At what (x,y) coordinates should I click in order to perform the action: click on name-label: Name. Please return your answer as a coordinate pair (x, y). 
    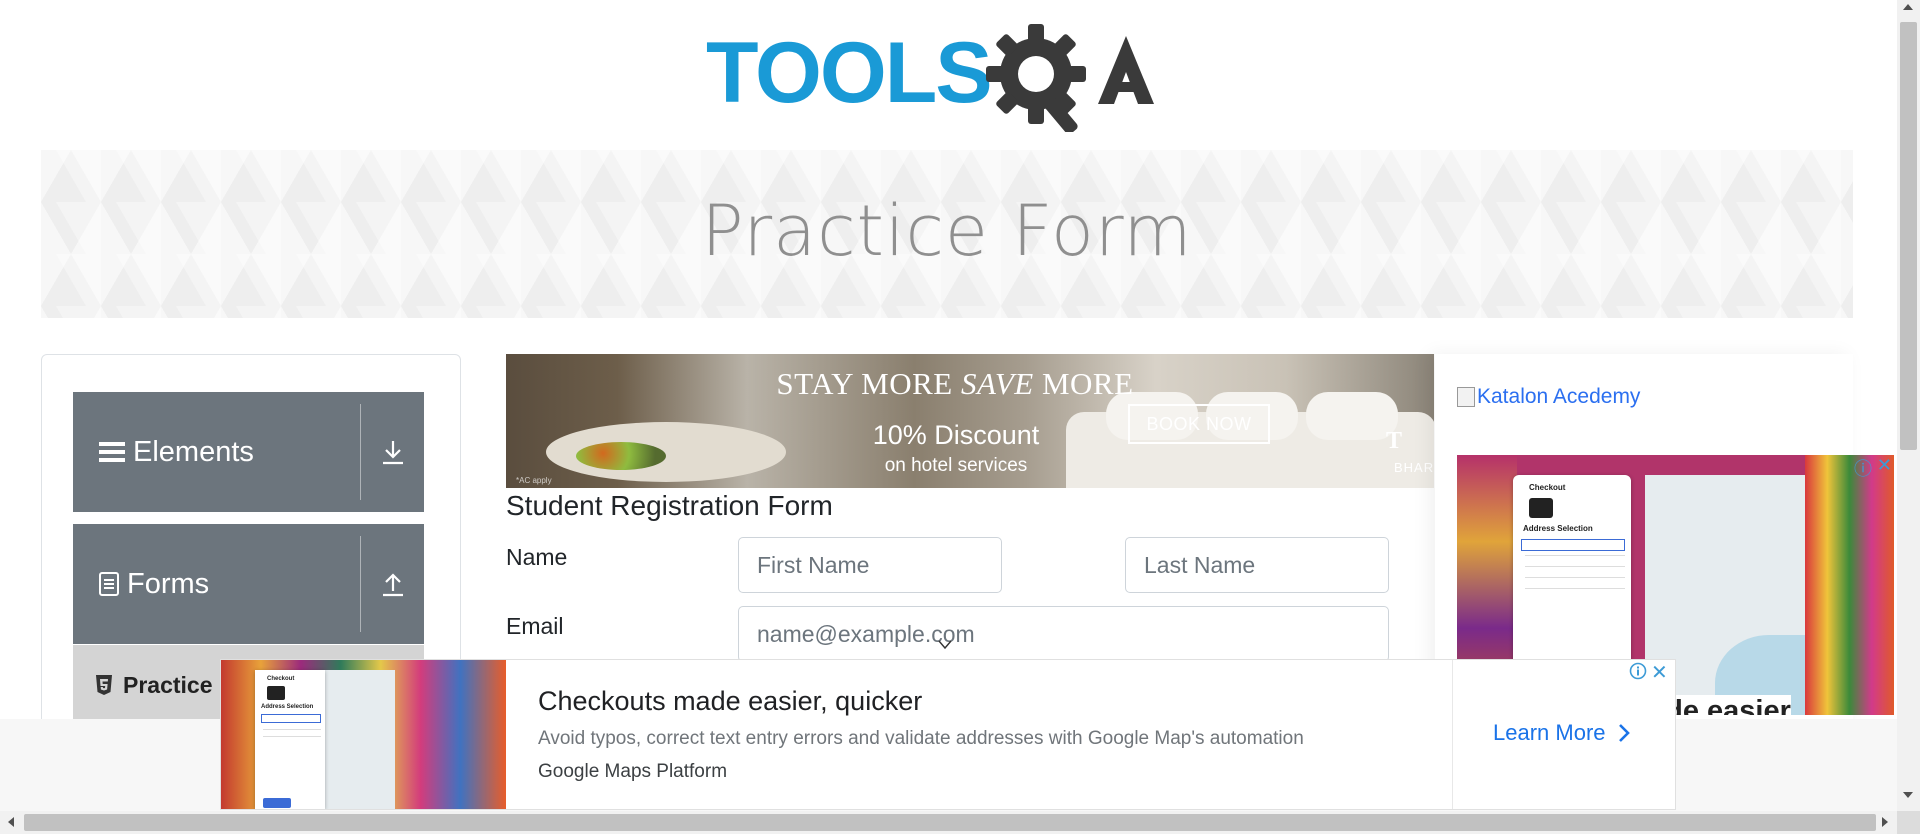
    Looking at the image, I should click on (537, 557).